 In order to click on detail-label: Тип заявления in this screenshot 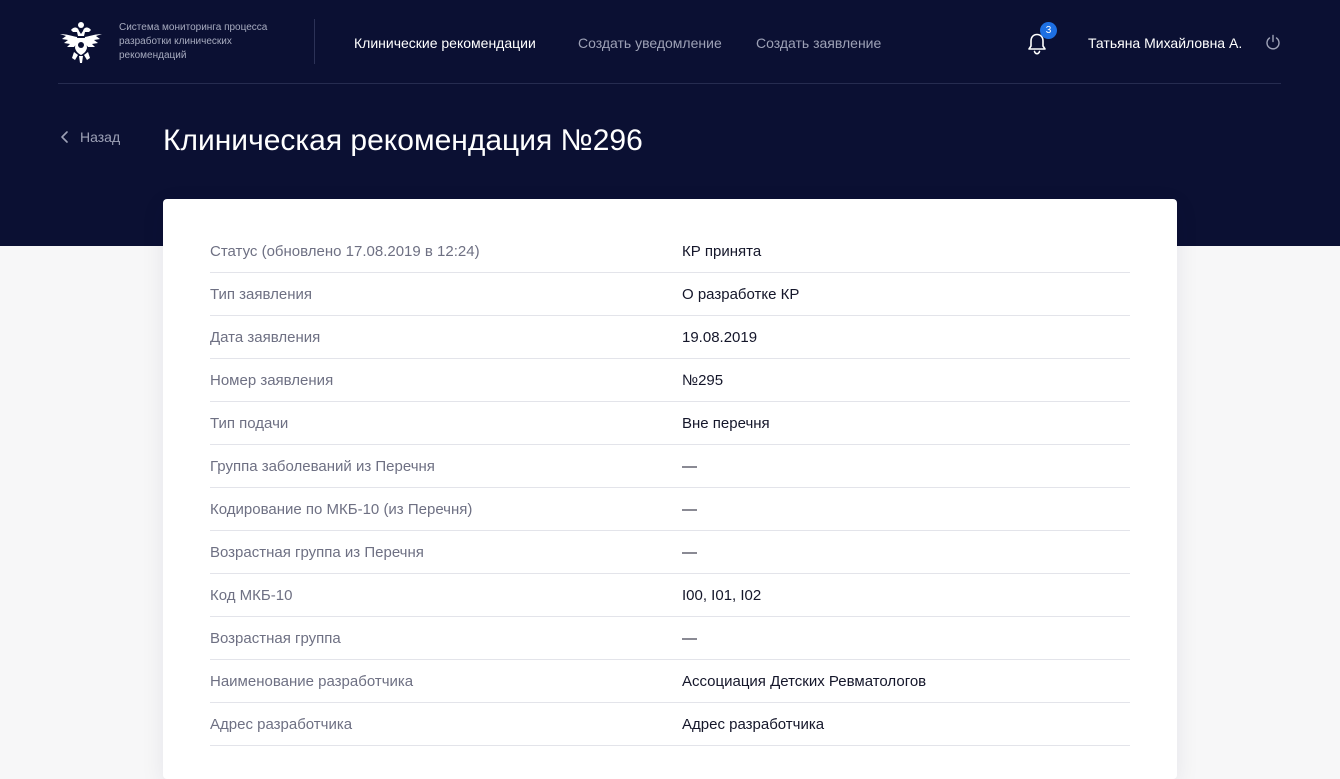, I will do `click(261, 294)`.